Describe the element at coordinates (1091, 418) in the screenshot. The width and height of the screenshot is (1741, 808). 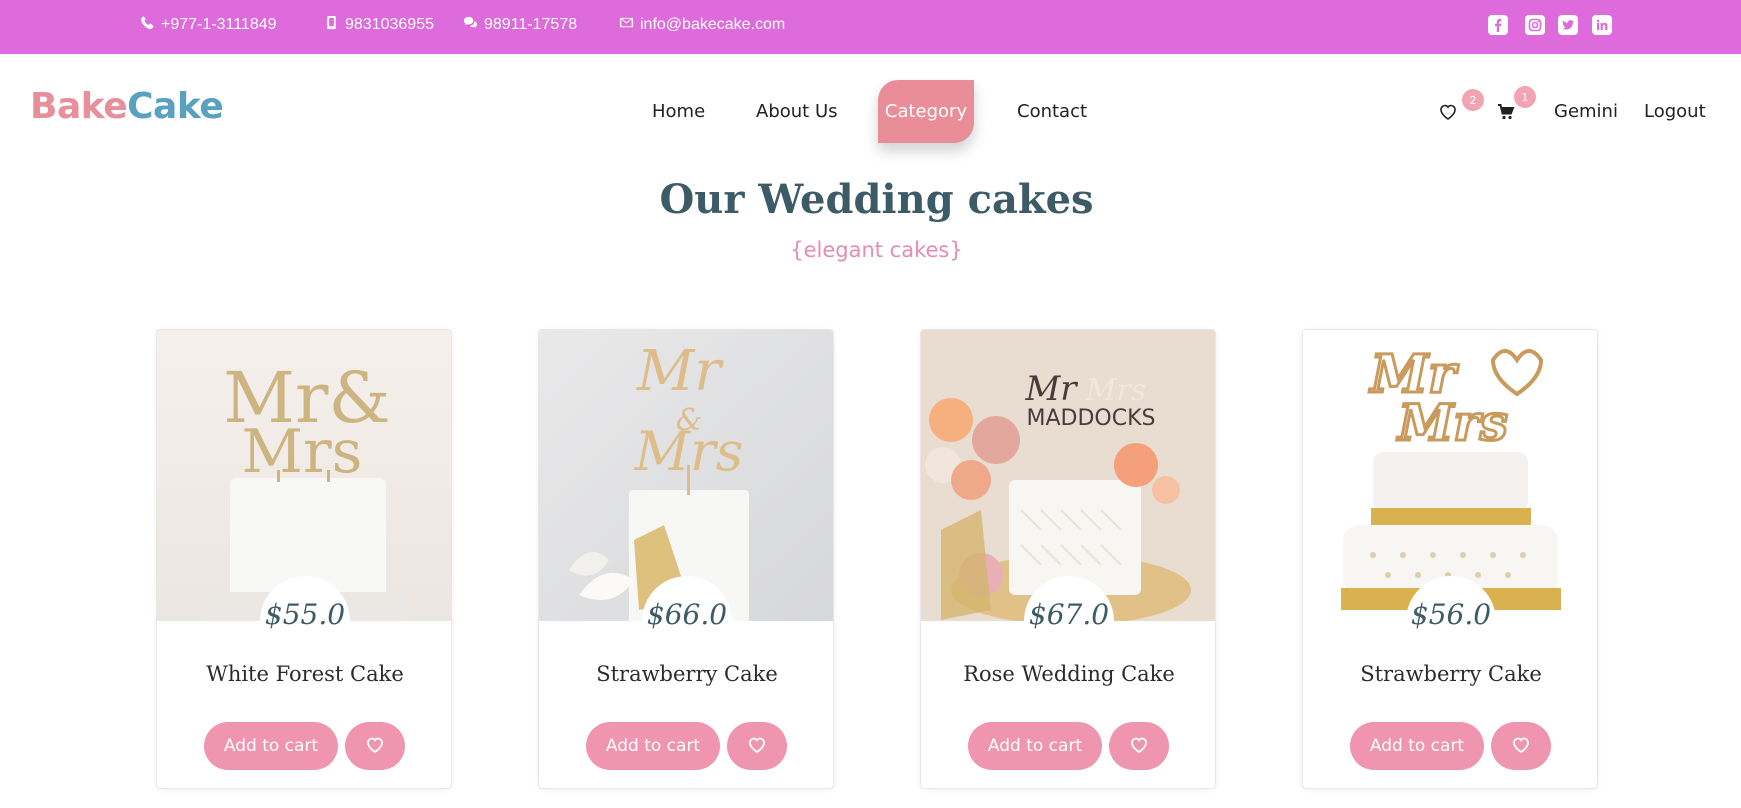
I see `svg-text: MADDOCKS` at that location.